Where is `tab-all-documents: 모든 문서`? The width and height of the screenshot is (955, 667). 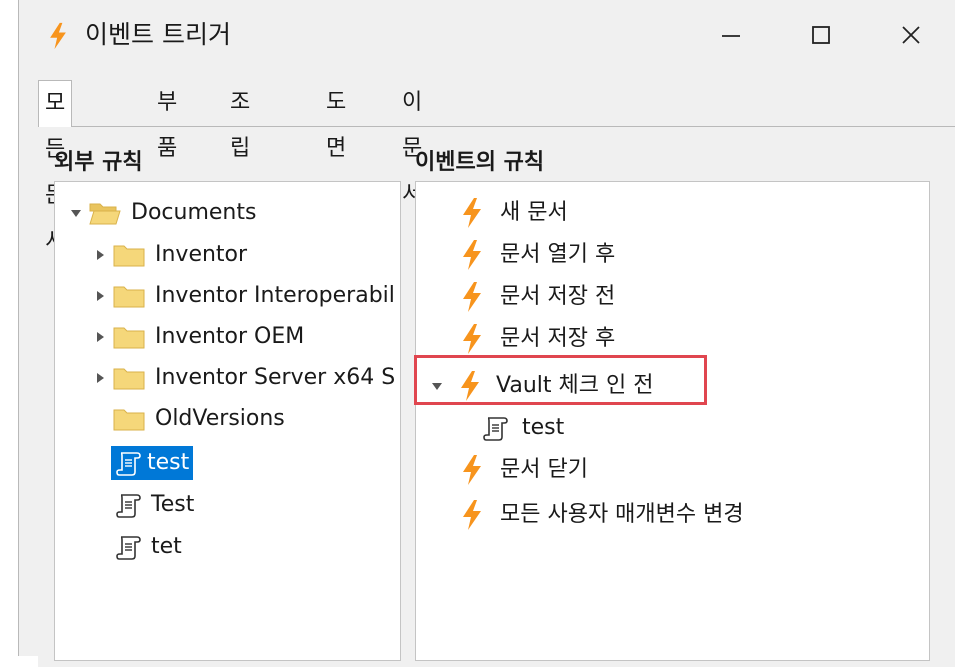 tab-all-documents: 모든 문서 is located at coordinates (55, 167).